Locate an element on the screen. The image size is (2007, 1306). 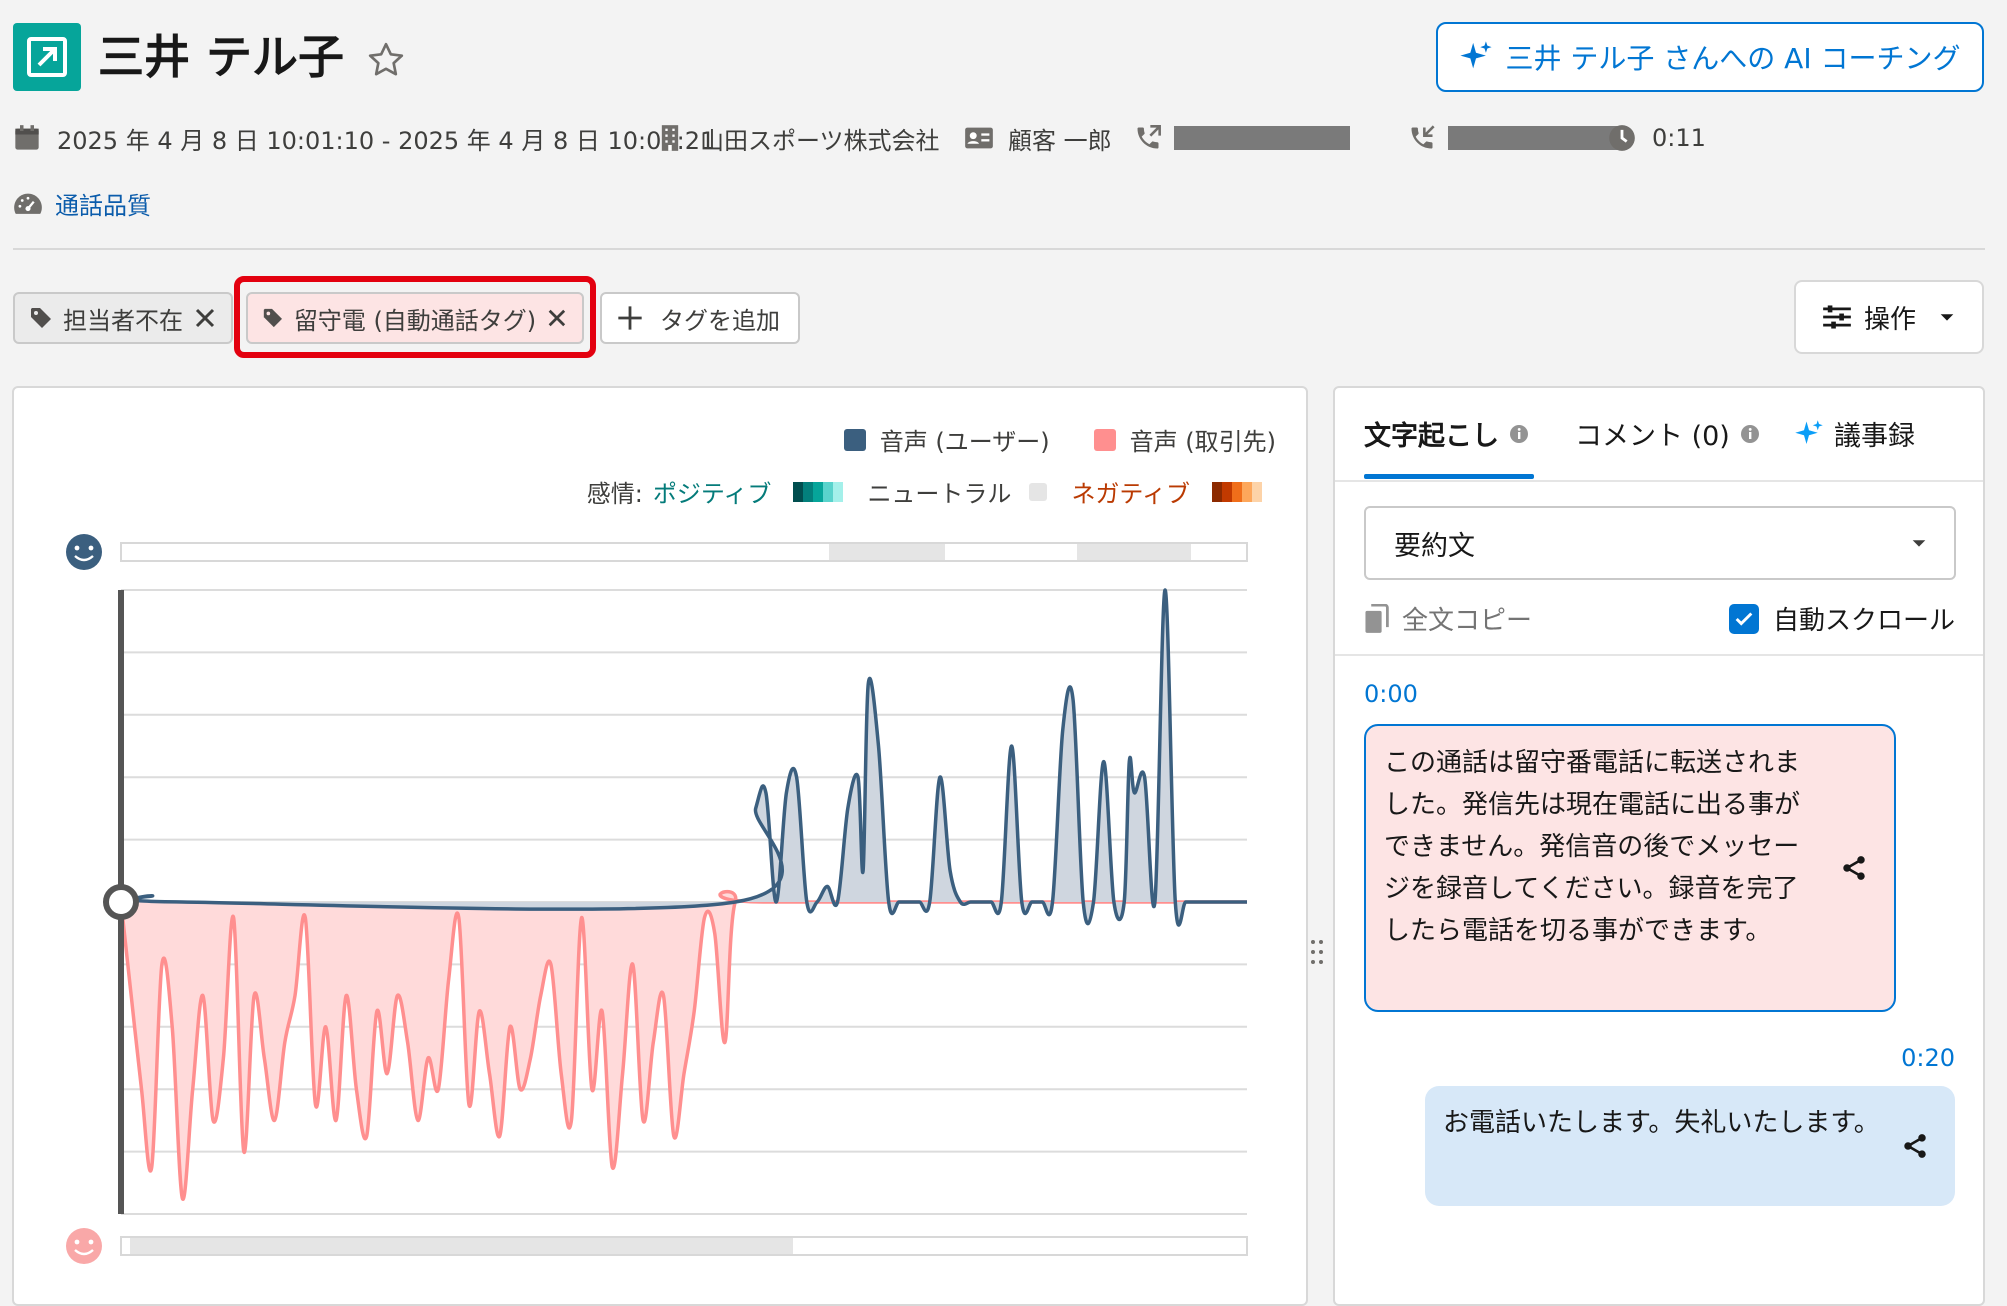
call-quality: 通話品質 is located at coordinates (82, 203).